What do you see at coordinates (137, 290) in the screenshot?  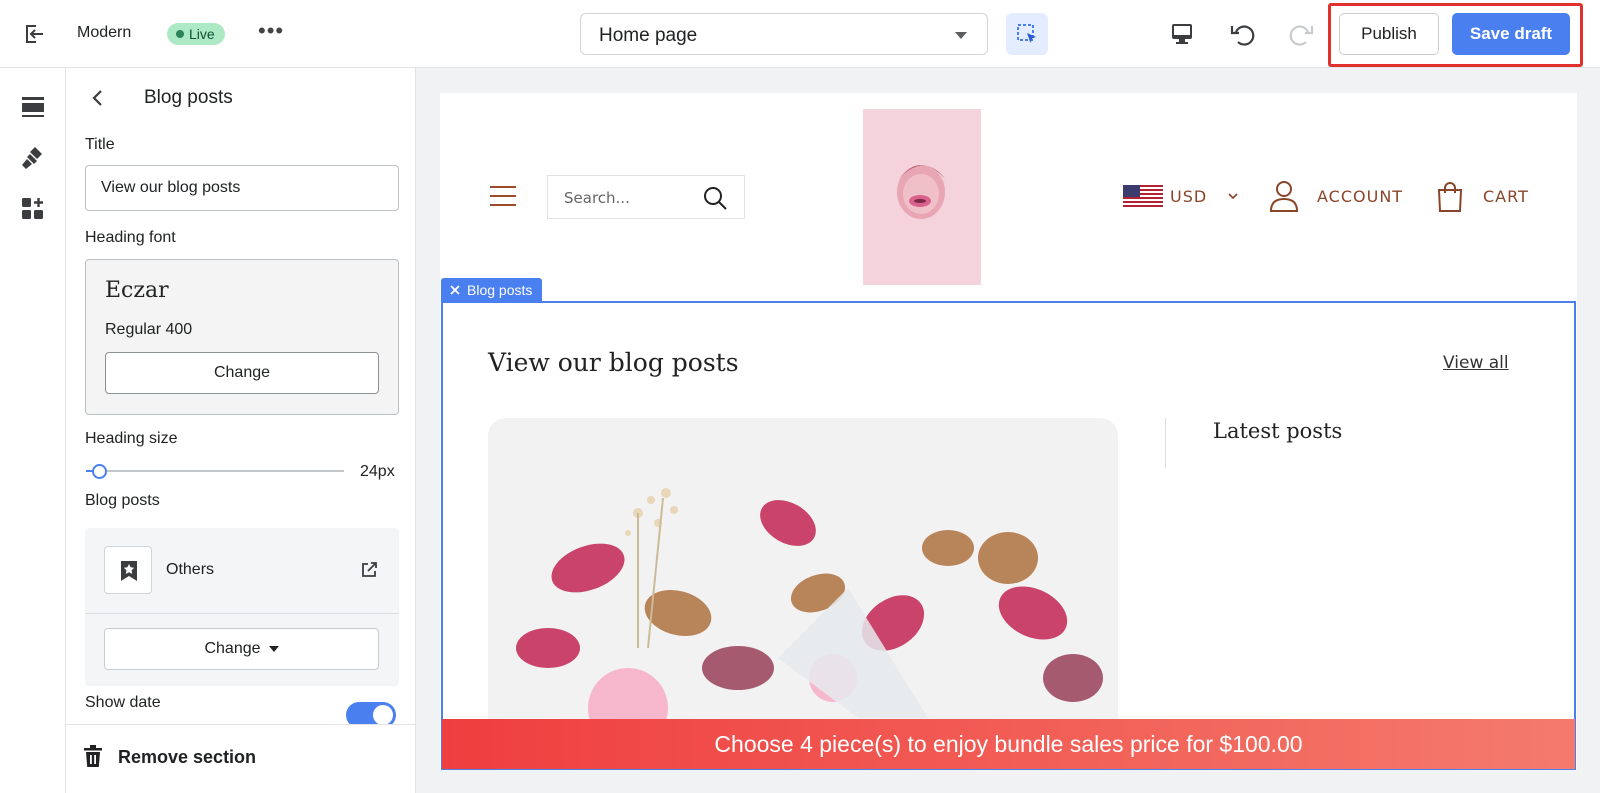 I see `font-name: Eczar` at bounding box center [137, 290].